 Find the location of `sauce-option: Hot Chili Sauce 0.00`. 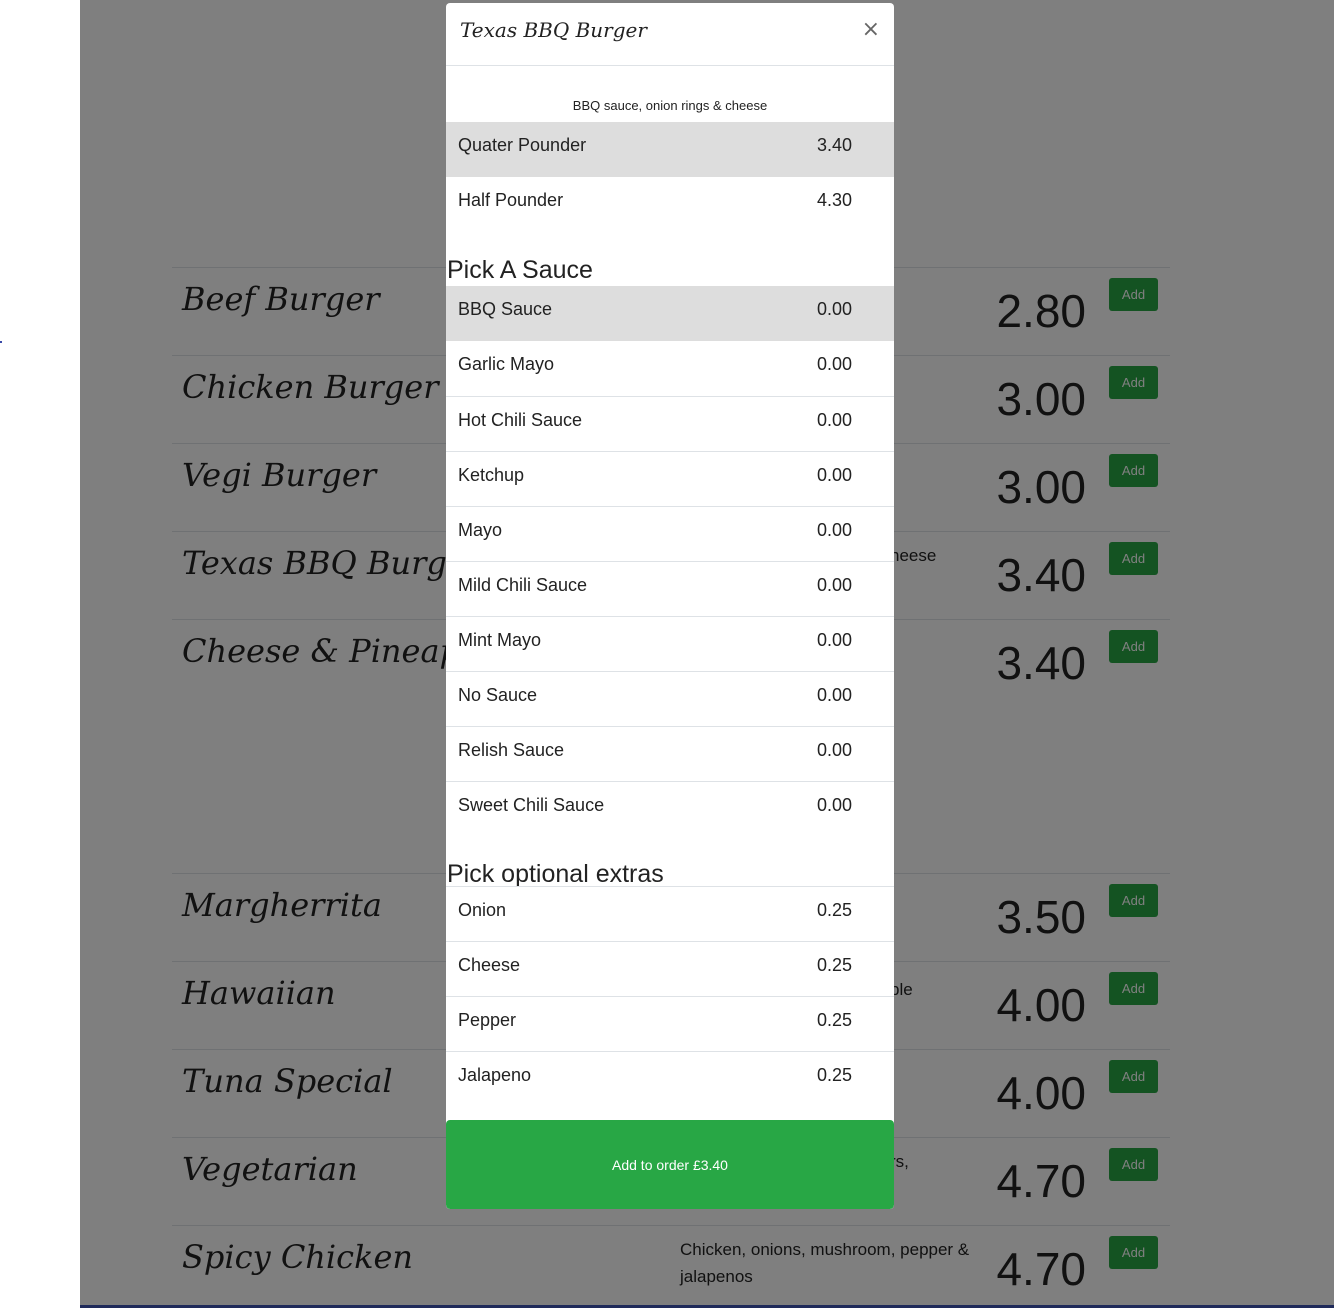

sauce-option: Hot Chili Sauce 0.00 is located at coordinates (670, 423).